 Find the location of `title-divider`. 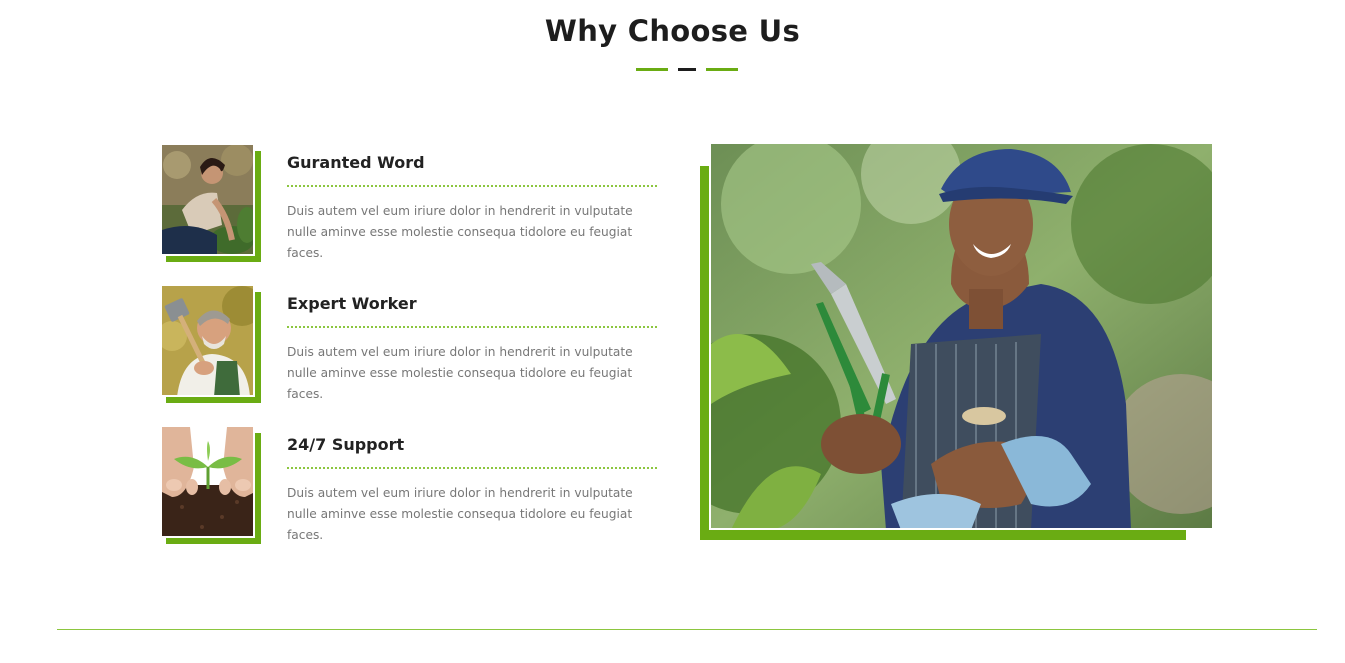

title-divider is located at coordinates (687, 70).